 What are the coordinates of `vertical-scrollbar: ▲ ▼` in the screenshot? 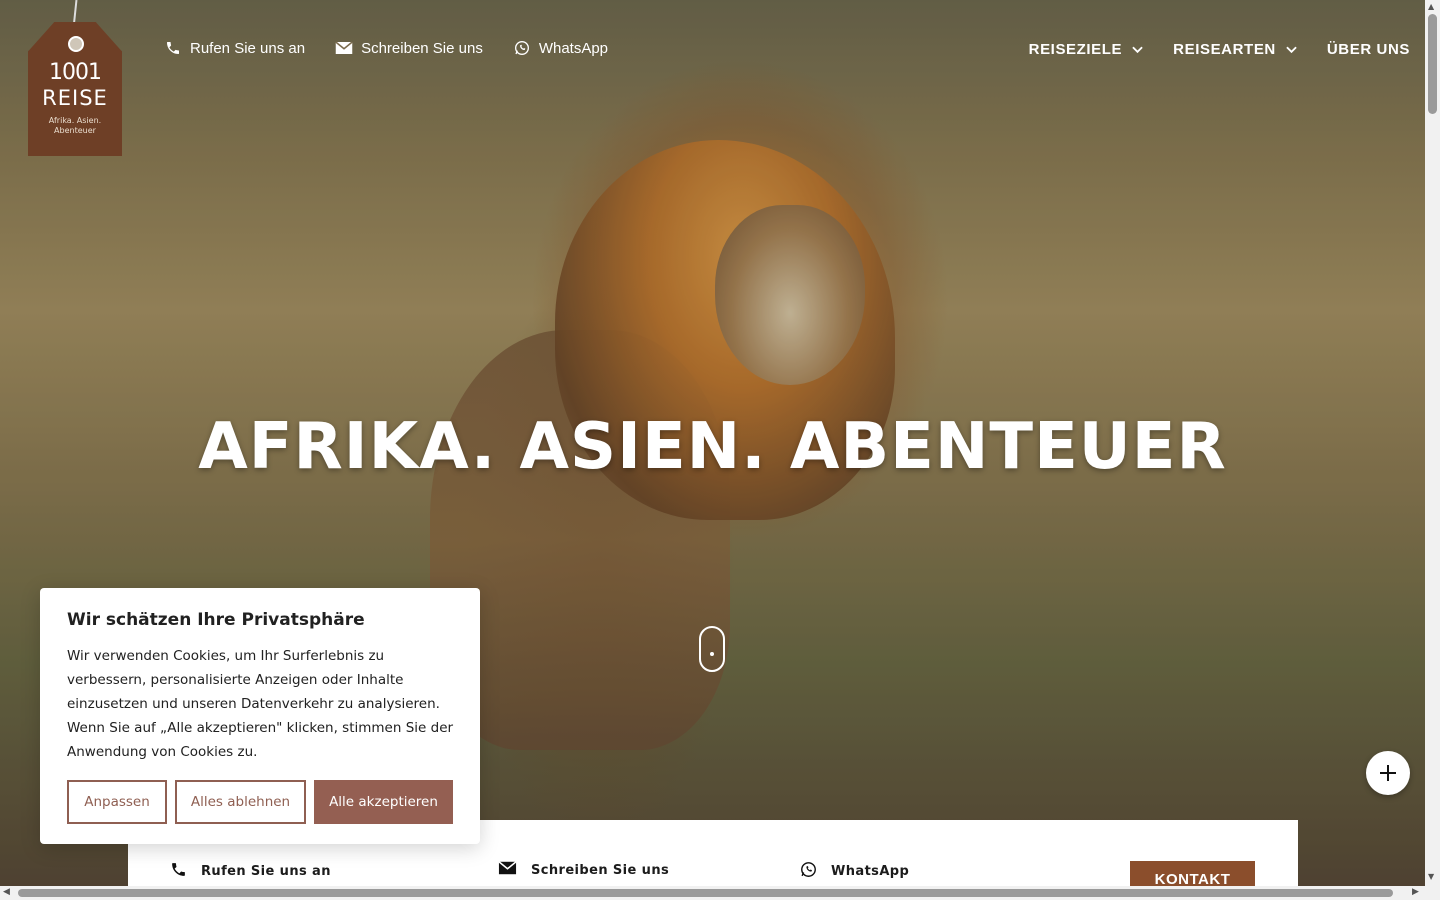 It's located at (1432, 443).